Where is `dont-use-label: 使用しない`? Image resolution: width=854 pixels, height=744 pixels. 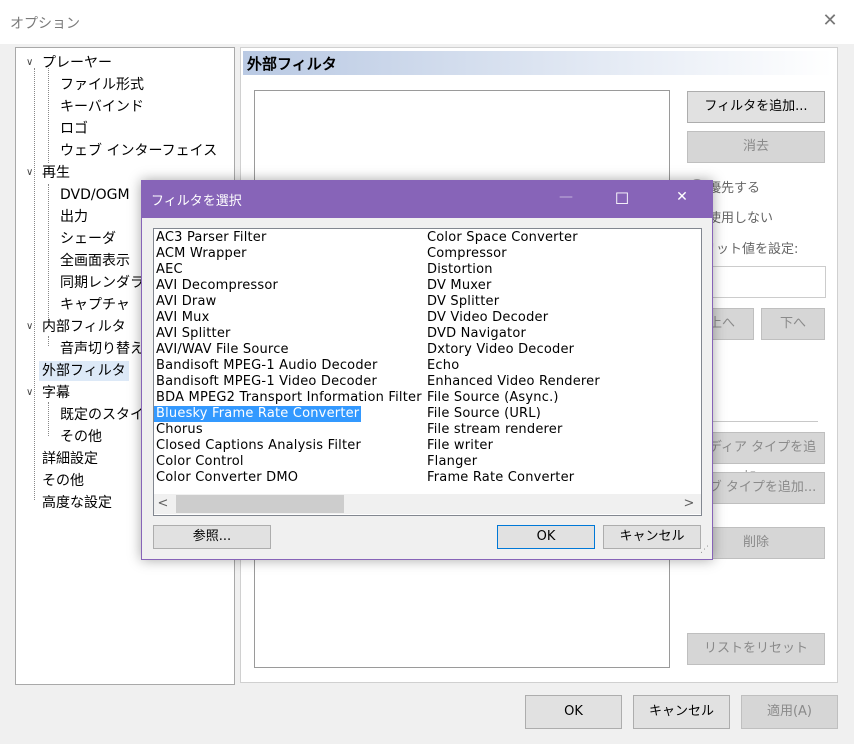
dont-use-label: 使用しない is located at coordinates (741, 218).